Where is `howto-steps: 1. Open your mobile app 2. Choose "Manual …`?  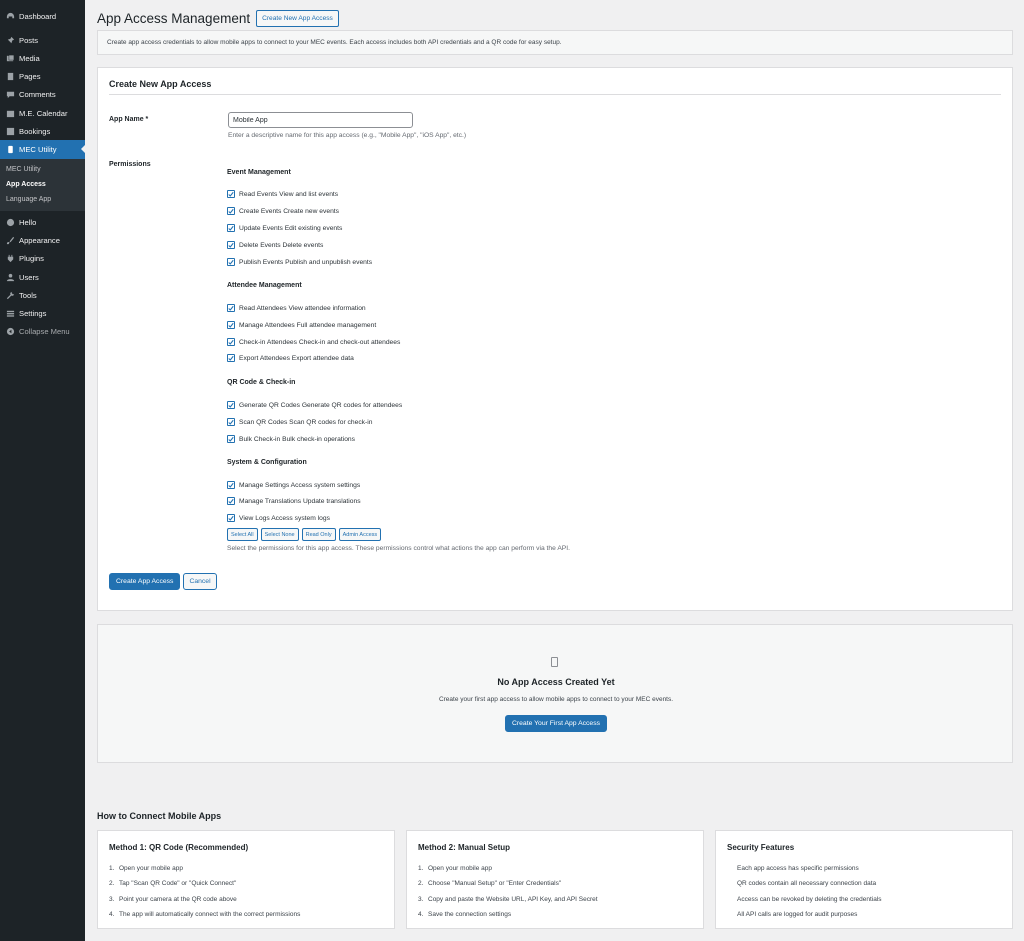
howto-steps: 1. Open your mobile app 2. Choose "Manual … is located at coordinates (508, 891).